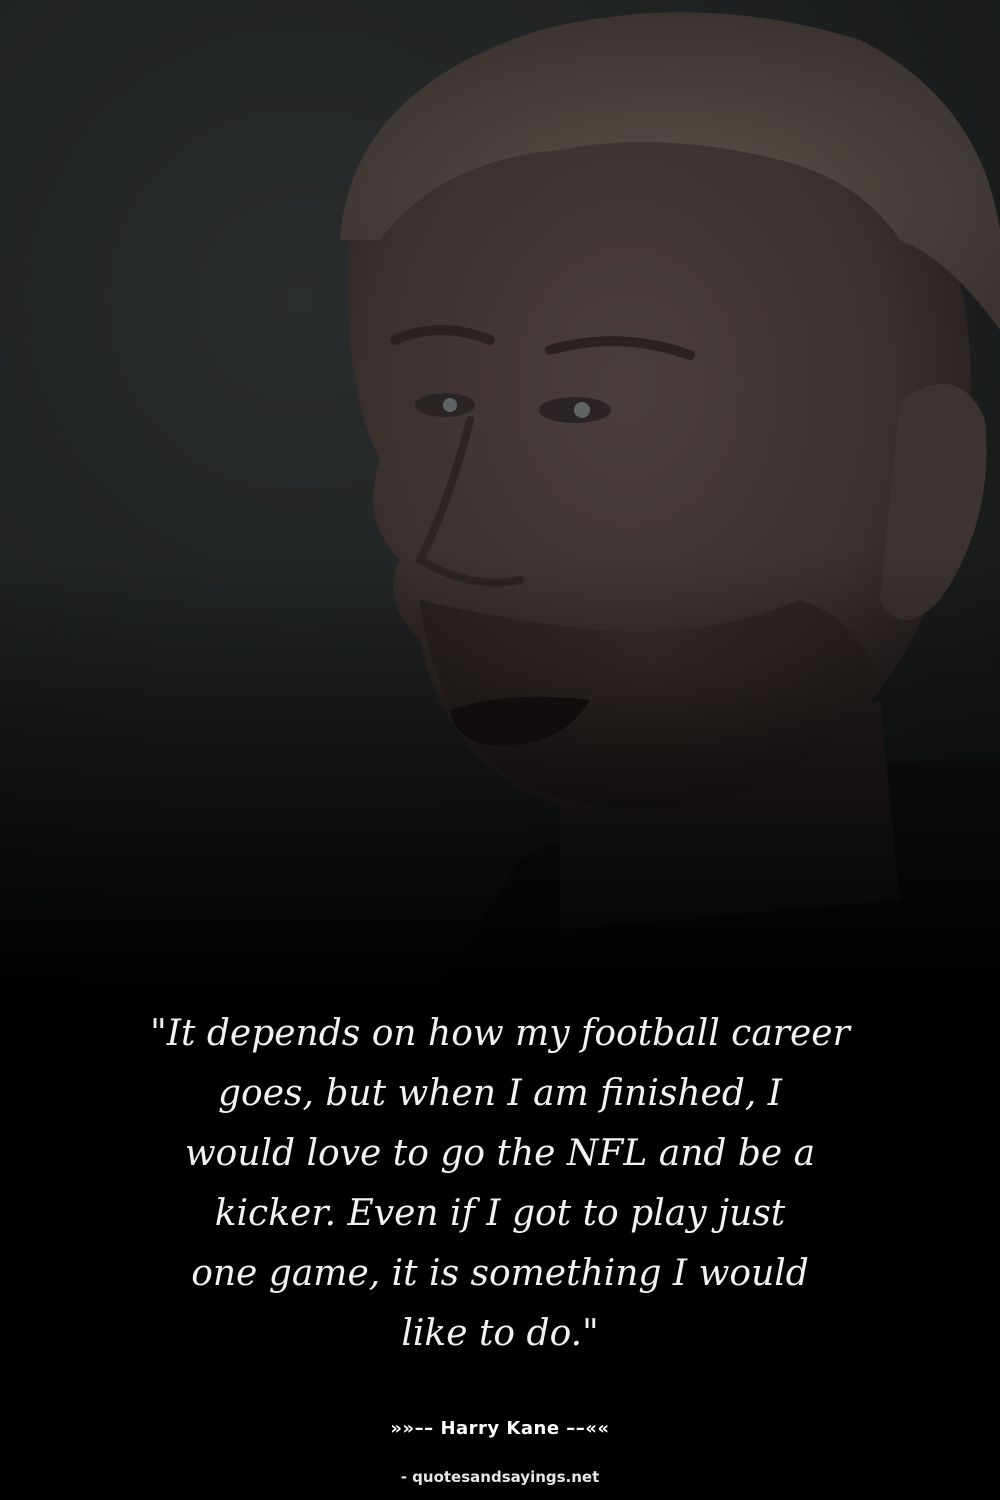 The width and height of the screenshot is (1000, 1500). Describe the element at coordinates (500, 1477) in the screenshot. I see `source-site: - quotesandsayings.net` at that location.